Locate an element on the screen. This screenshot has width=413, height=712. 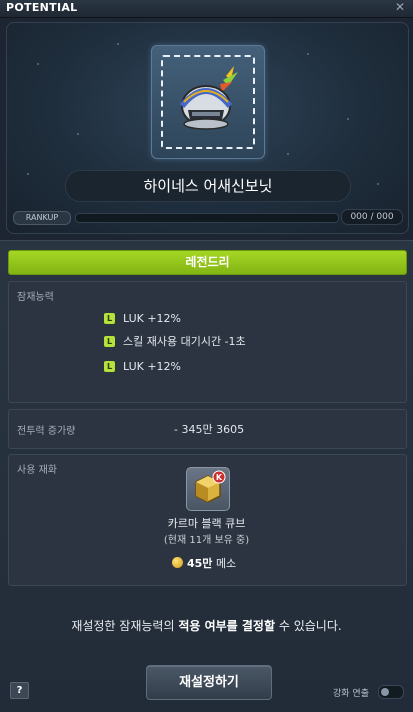
combat-power-label: 전투력 증가량 is located at coordinates (46, 431).